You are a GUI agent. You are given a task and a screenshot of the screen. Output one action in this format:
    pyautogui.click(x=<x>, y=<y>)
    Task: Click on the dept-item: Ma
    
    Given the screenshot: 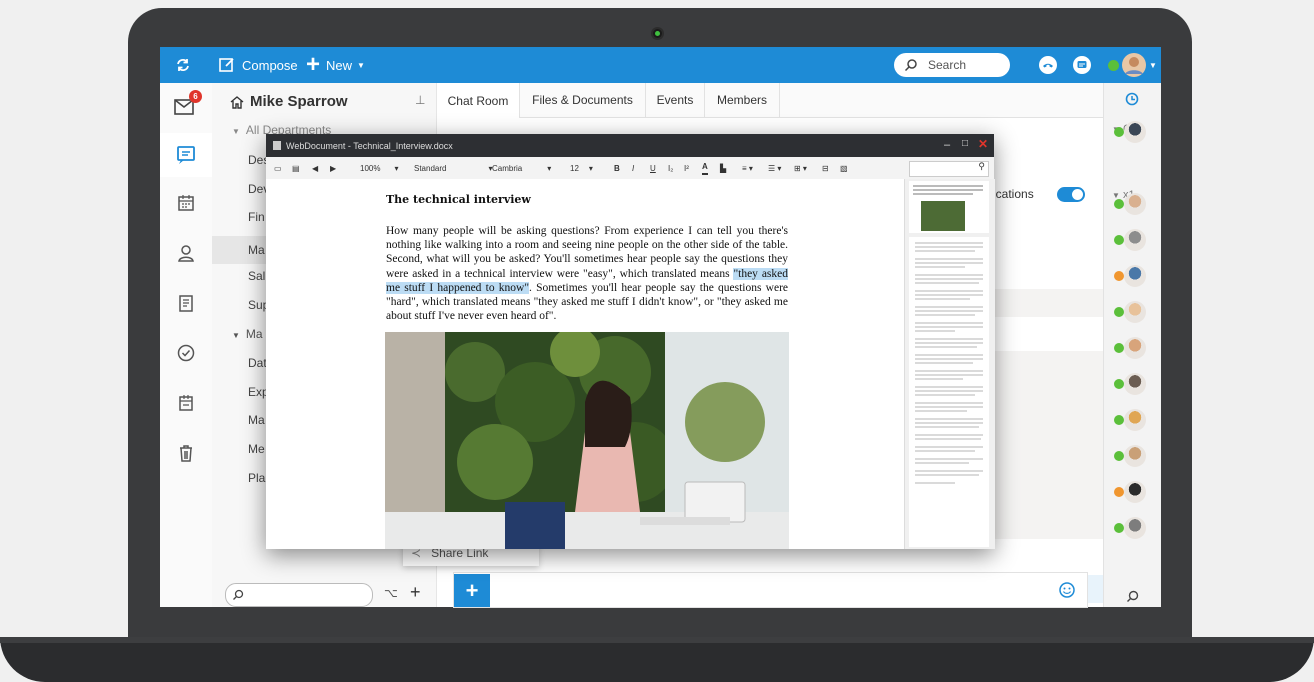 What is the action you would take?
    pyautogui.click(x=256, y=420)
    